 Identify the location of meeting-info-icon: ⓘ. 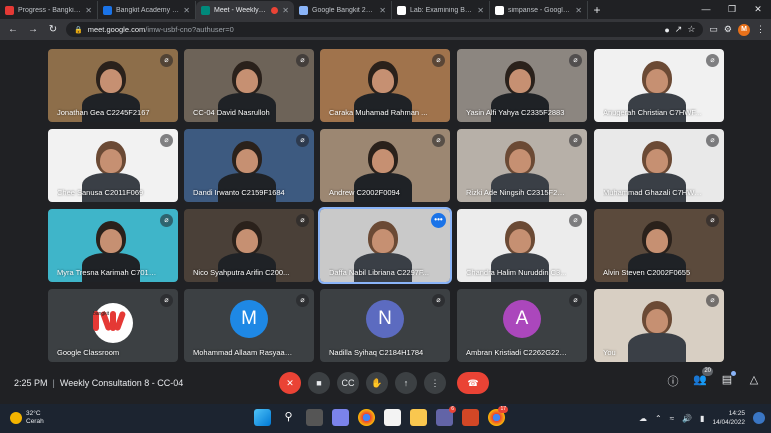
(673, 381).